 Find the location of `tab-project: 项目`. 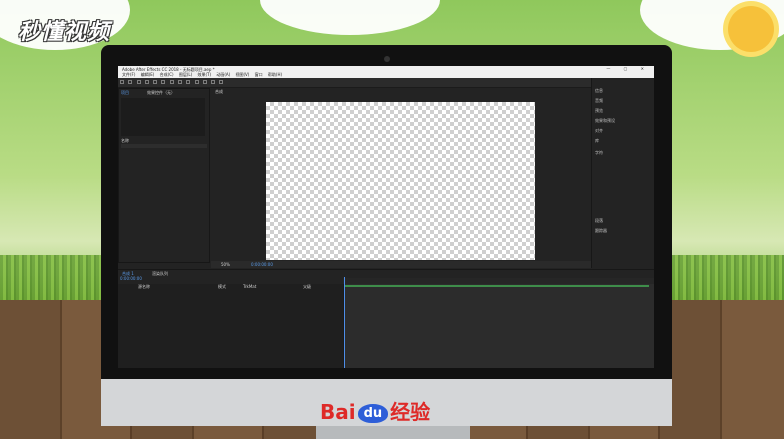

tab-project: 项目 is located at coordinates (125, 93).